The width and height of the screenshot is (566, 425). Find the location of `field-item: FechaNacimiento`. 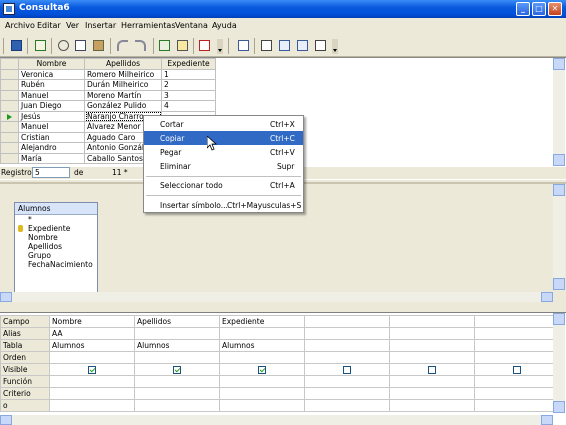

field-item: FechaNacimiento is located at coordinates (56, 264).